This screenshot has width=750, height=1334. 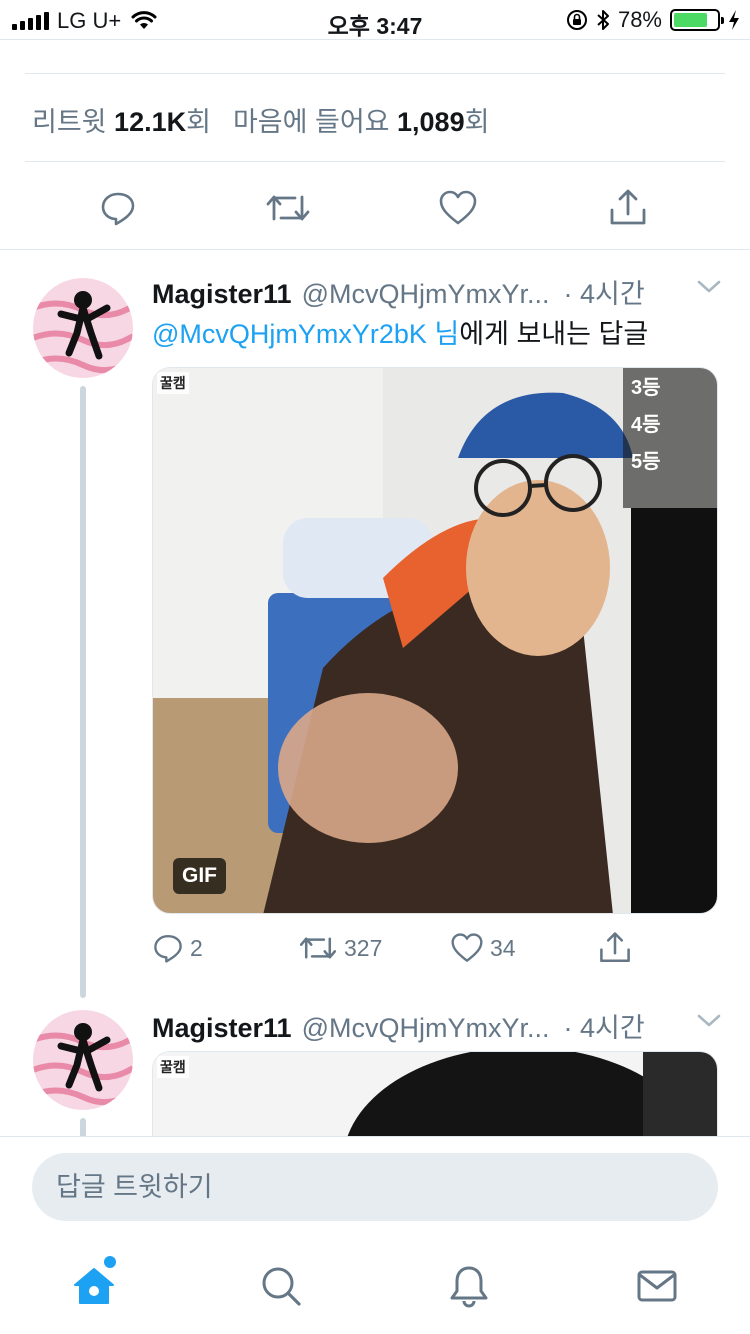 I want to click on search-icon, so click(x=281, y=1286).